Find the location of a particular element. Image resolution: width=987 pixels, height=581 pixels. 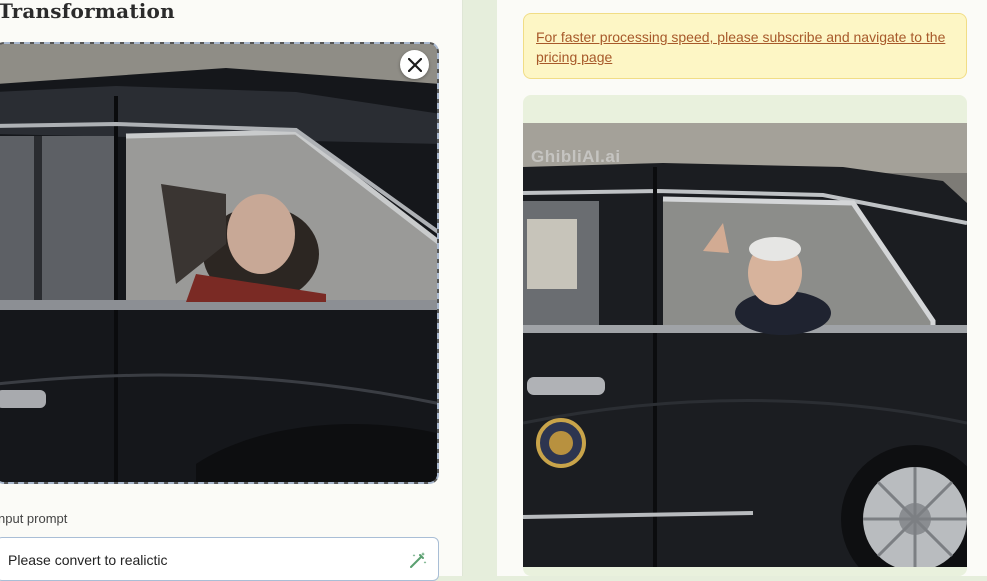

magic-wand-icon is located at coordinates (418, 560).